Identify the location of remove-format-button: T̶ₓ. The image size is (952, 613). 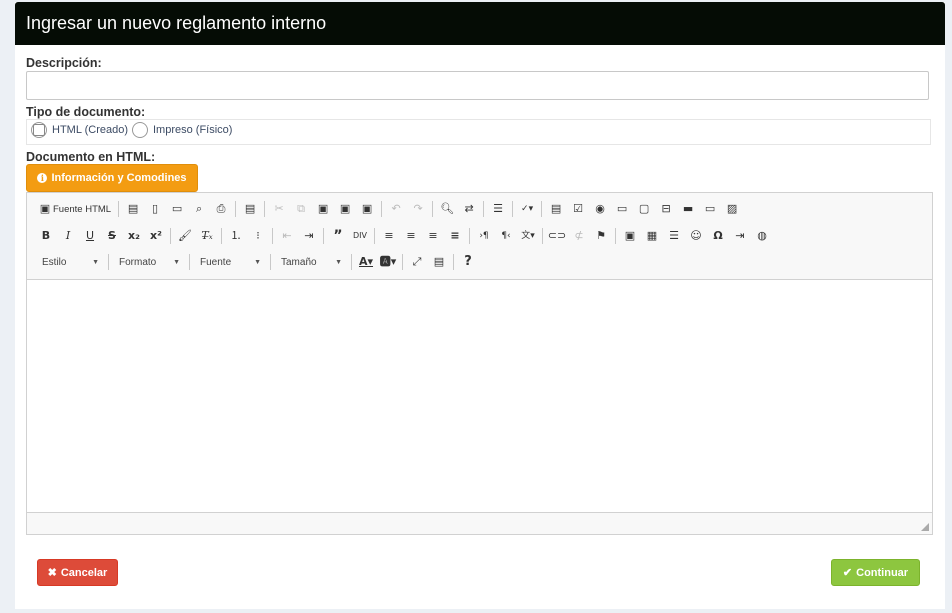
(207, 236).